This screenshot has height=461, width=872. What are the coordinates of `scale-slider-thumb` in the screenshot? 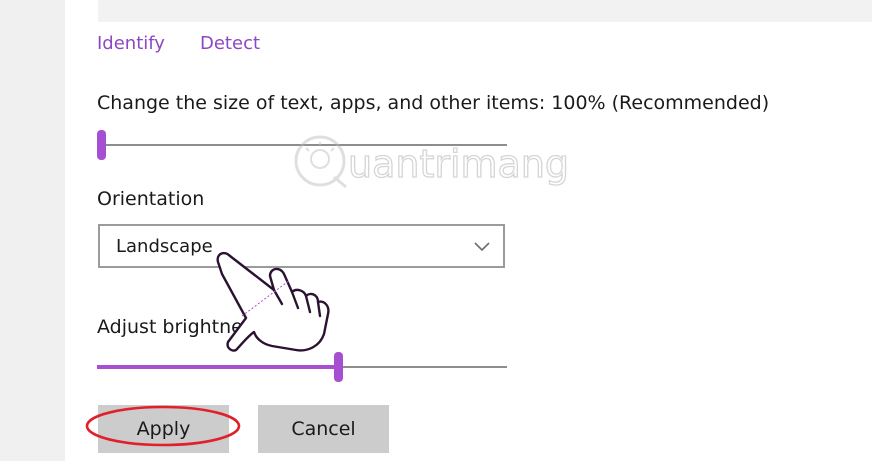 It's located at (101, 145).